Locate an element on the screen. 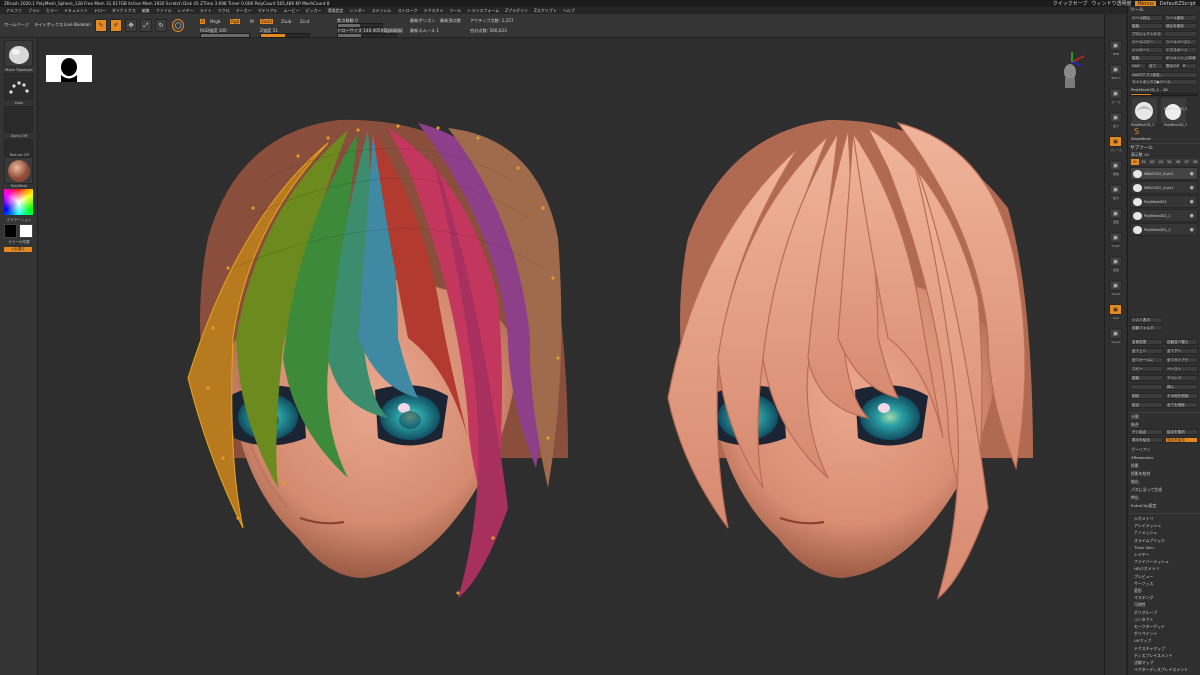 The image size is (1200, 675). menu-item: Zスクリプト is located at coordinates (545, 11).